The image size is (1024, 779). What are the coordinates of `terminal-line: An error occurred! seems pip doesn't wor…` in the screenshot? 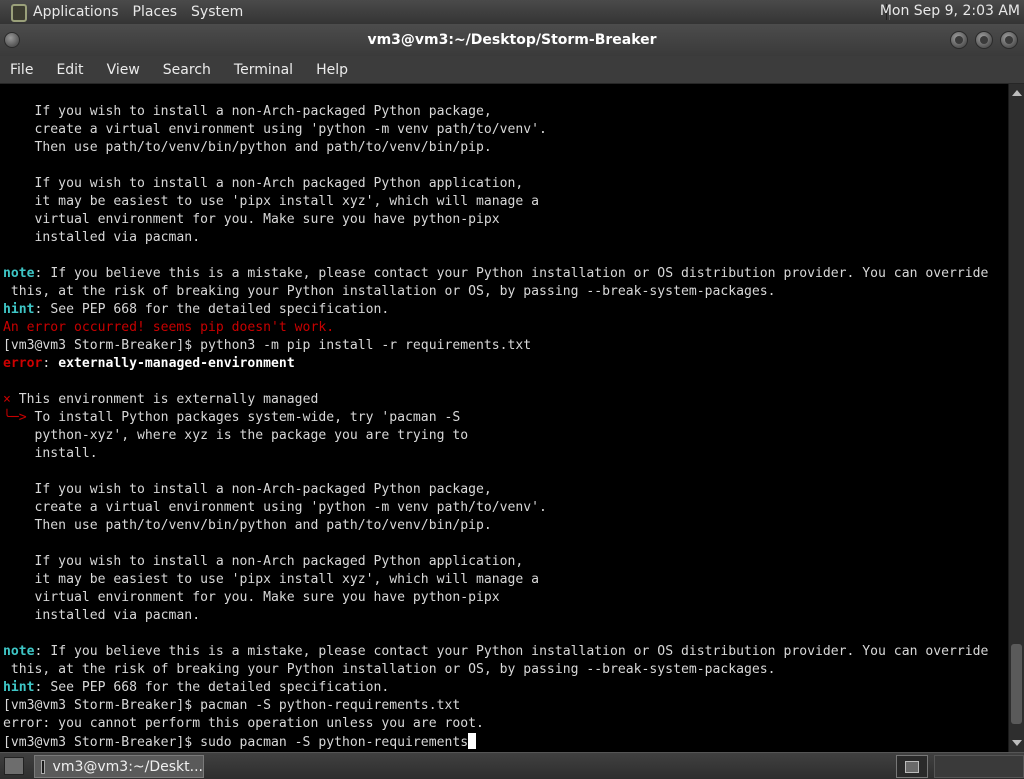 It's located at (495, 328).